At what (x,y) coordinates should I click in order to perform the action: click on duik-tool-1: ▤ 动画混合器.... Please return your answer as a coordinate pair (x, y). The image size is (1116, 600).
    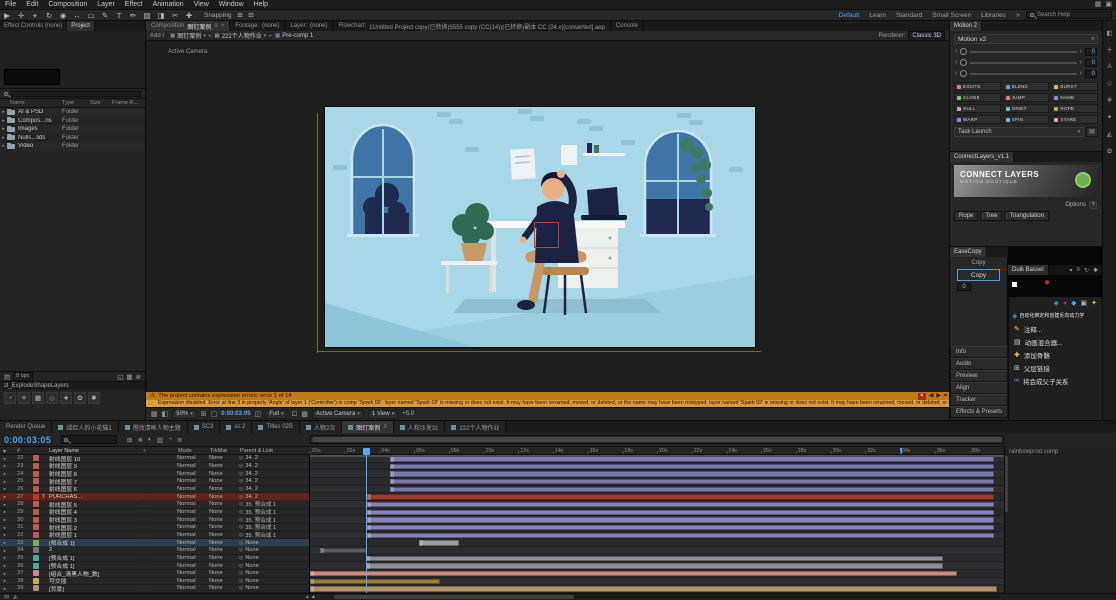
    Looking at the image, I should click on (1055, 341).